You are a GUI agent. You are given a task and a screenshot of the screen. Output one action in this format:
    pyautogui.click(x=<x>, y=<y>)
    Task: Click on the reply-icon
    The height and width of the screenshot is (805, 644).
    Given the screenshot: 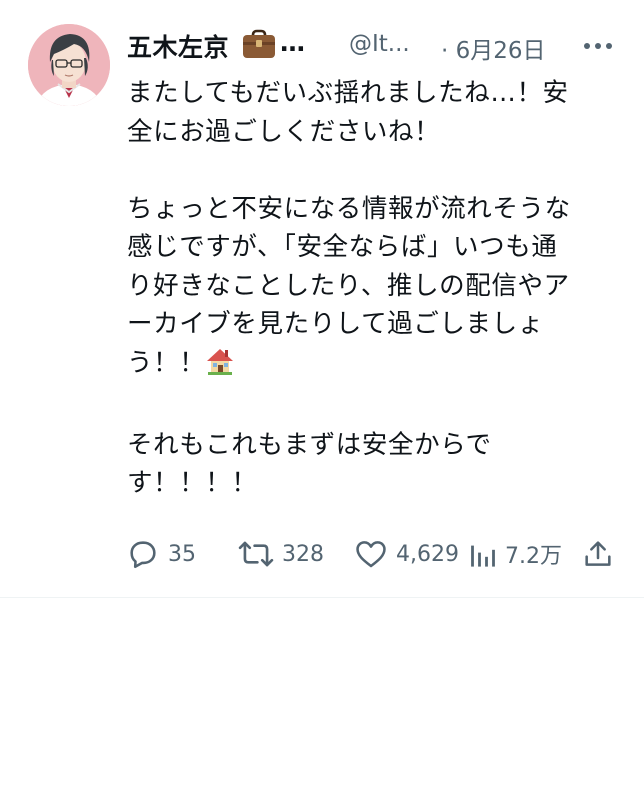 What is the action you would take?
    pyautogui.click(x=143, y=555)
    